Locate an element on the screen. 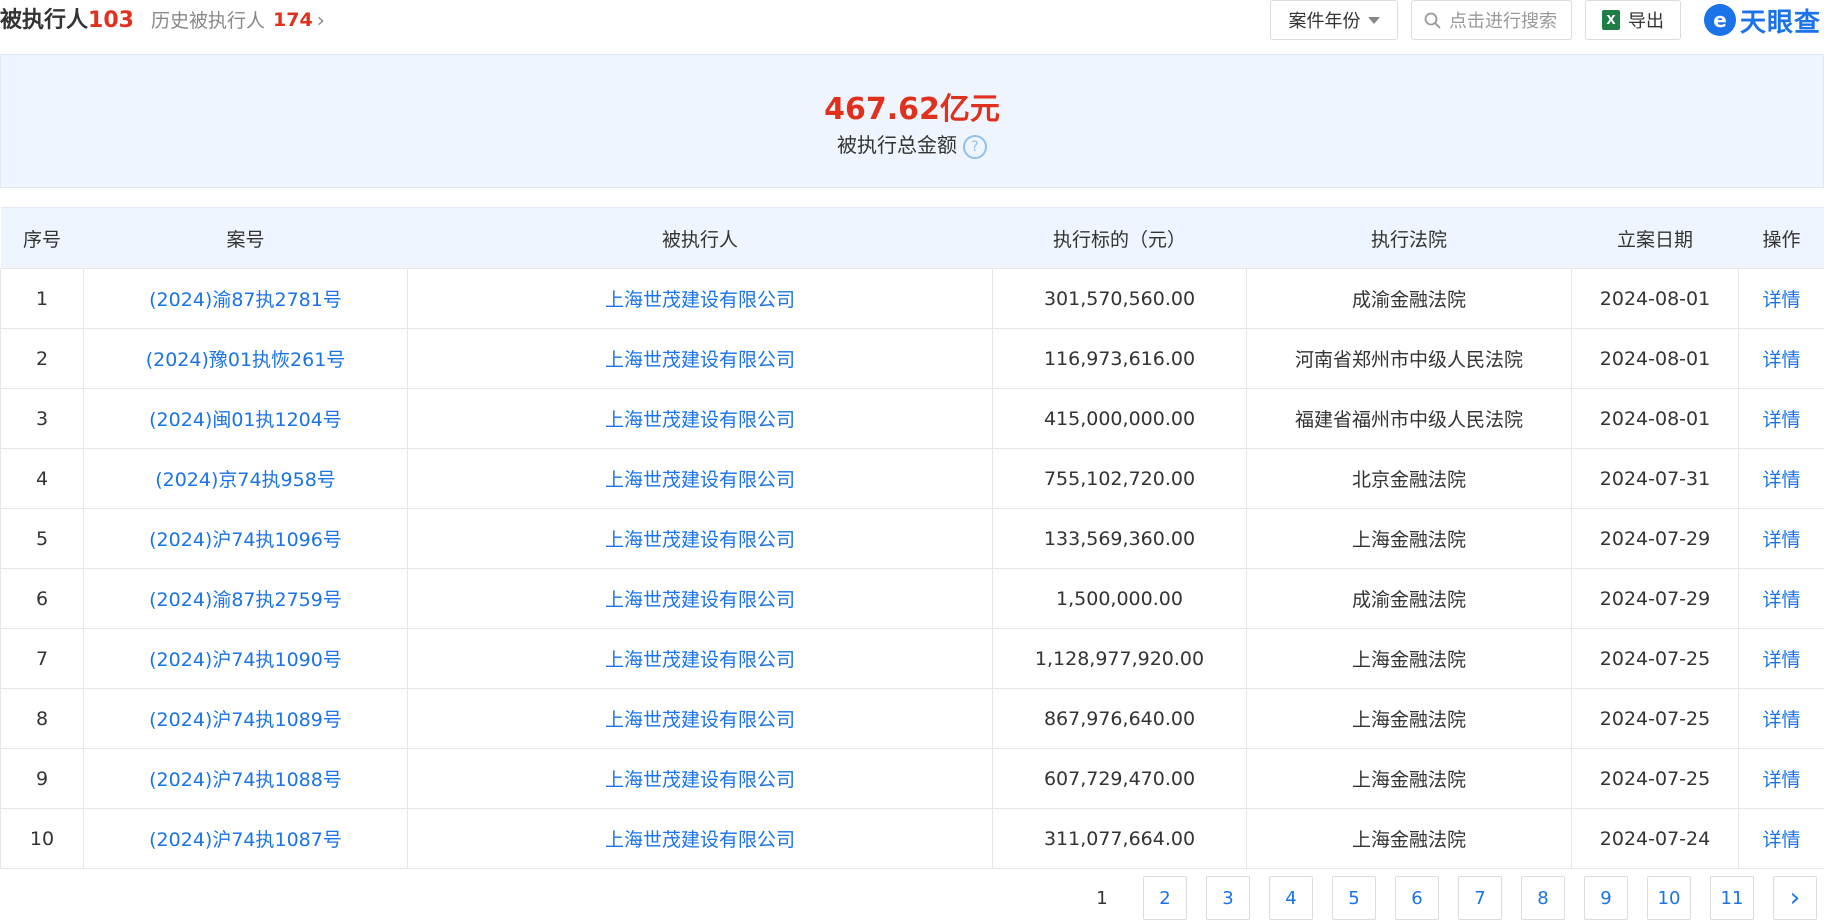 The height and width of the screenshot is (922, 1824). row-execution-amount-cell: 1,500,000.00 is located at coordinates (1120, 599).